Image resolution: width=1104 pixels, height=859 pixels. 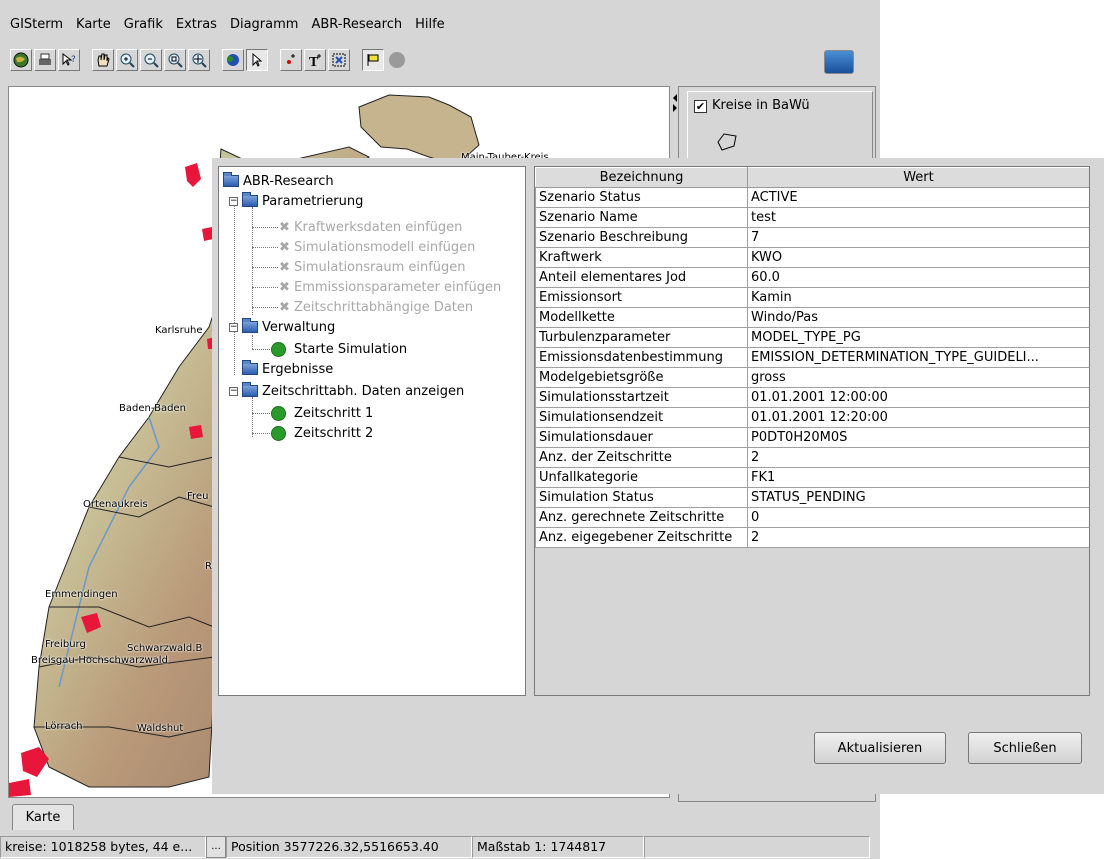 What do you see at coordinates (1025, 748) in the screenshot?
I see `close-button: Schließen` at bounding box center [1025, 748].